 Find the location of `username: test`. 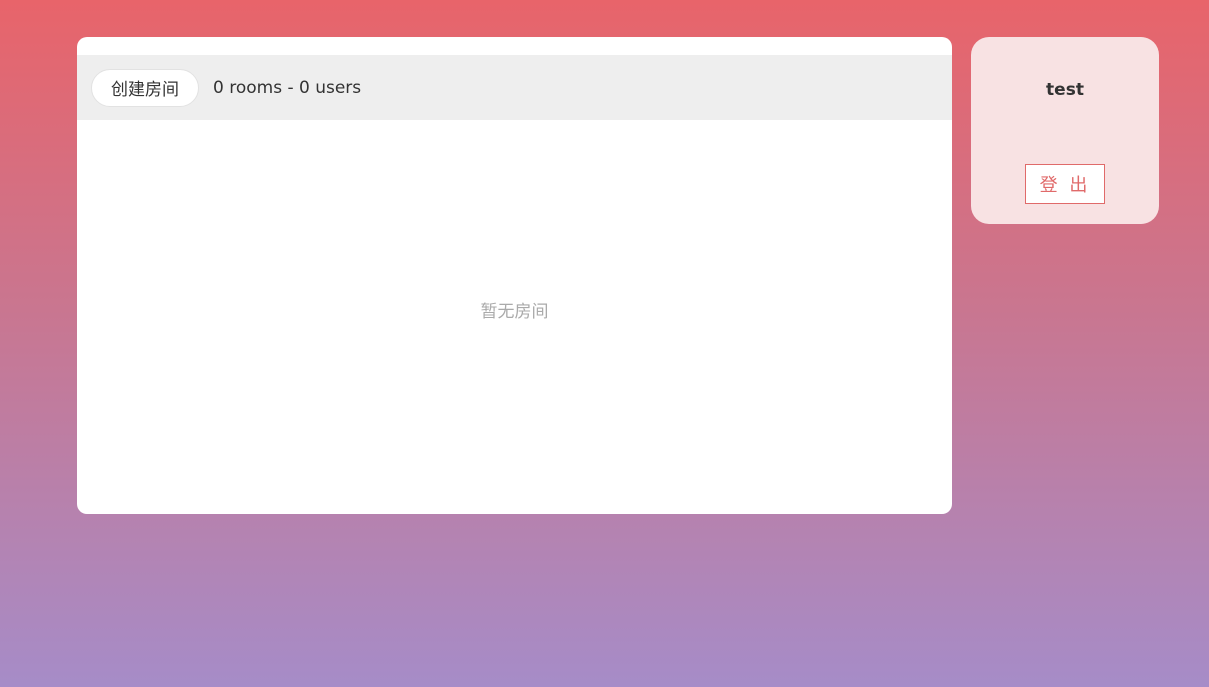

username: test is located at coordinates (1065, 90).